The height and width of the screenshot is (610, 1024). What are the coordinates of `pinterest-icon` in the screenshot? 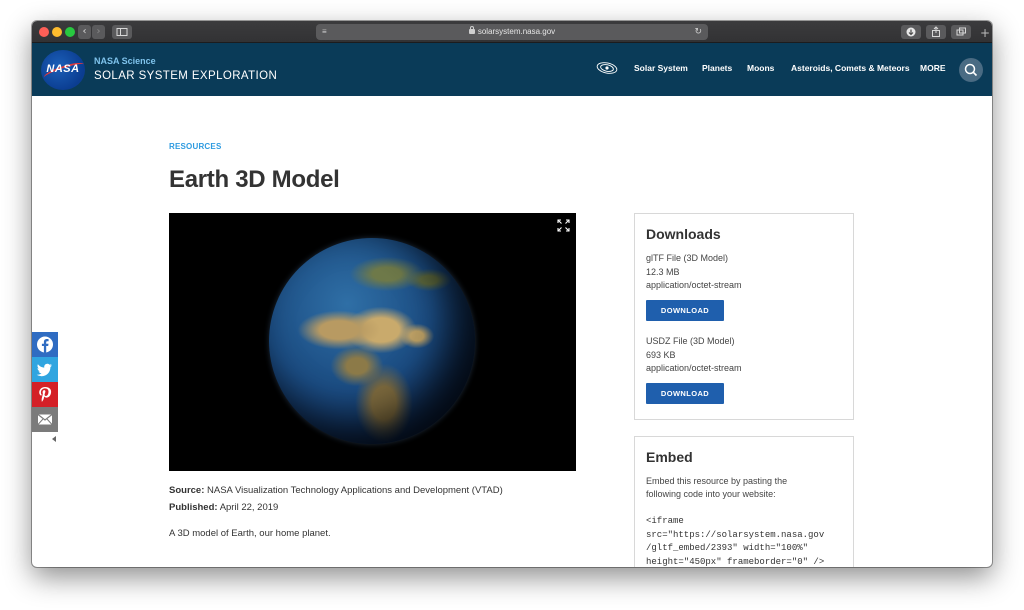 It's located at (45, 394).